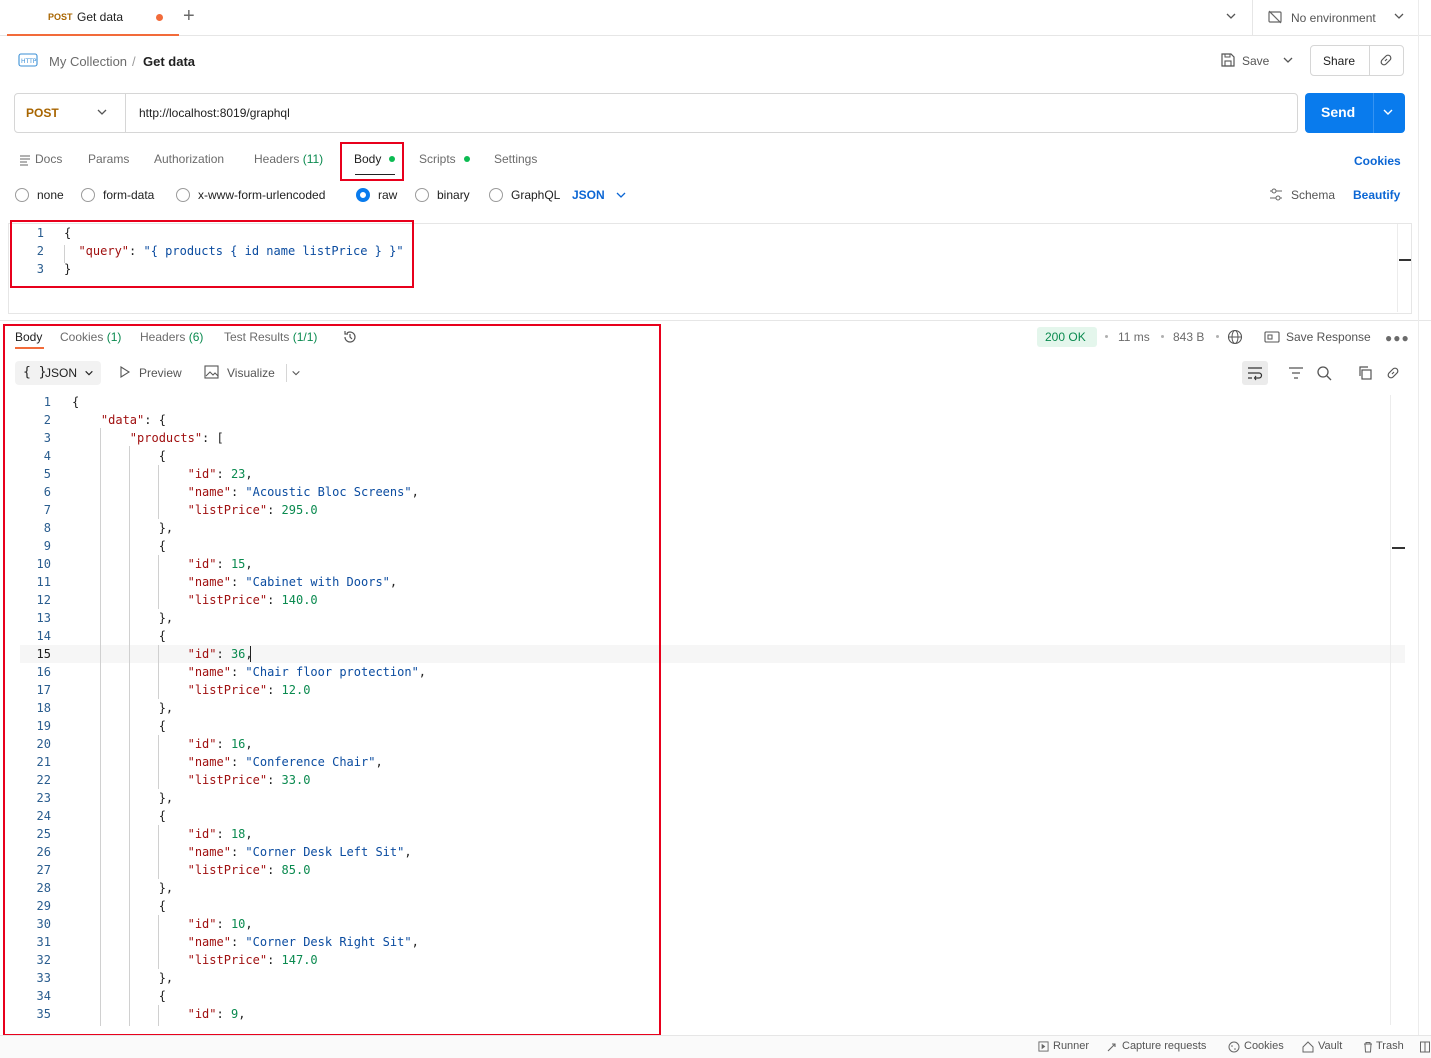 The width and height of the screenshot is (1431, 1058). I want to click on schema-button: Schema, so click(1313, 195).